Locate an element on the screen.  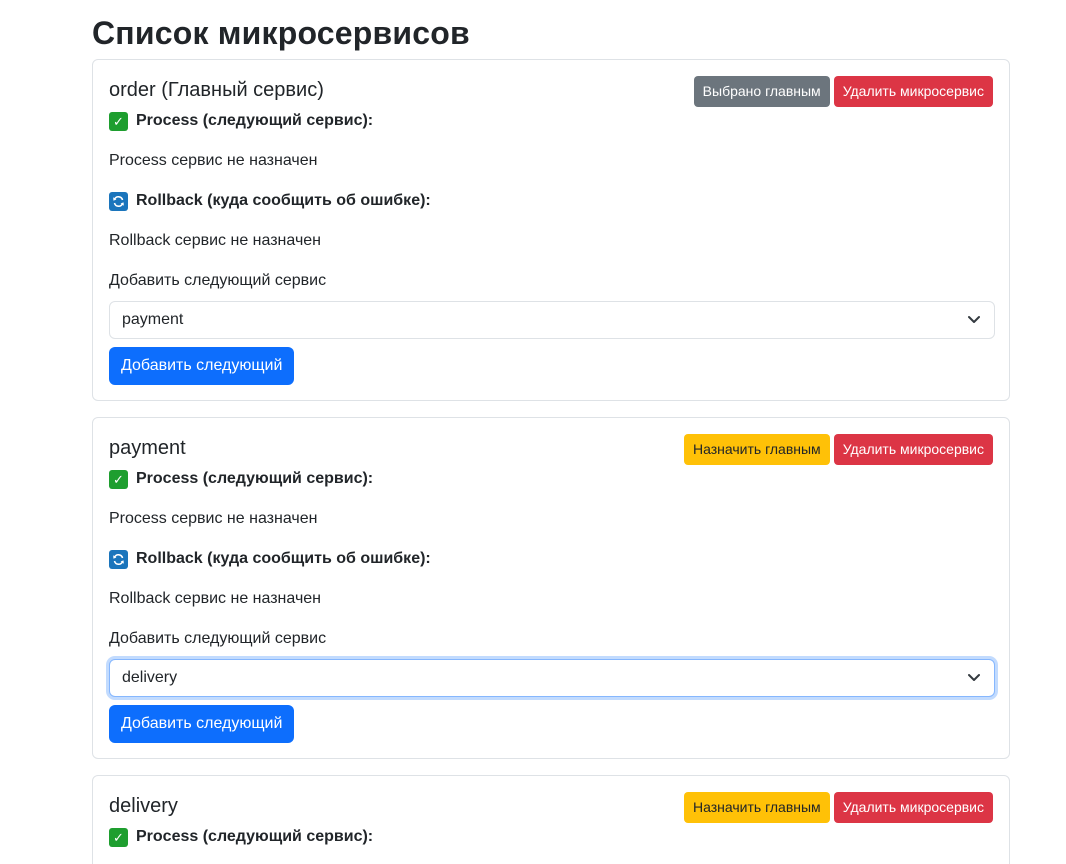
next-service-select: delivery is located at coordinates (552, 678).